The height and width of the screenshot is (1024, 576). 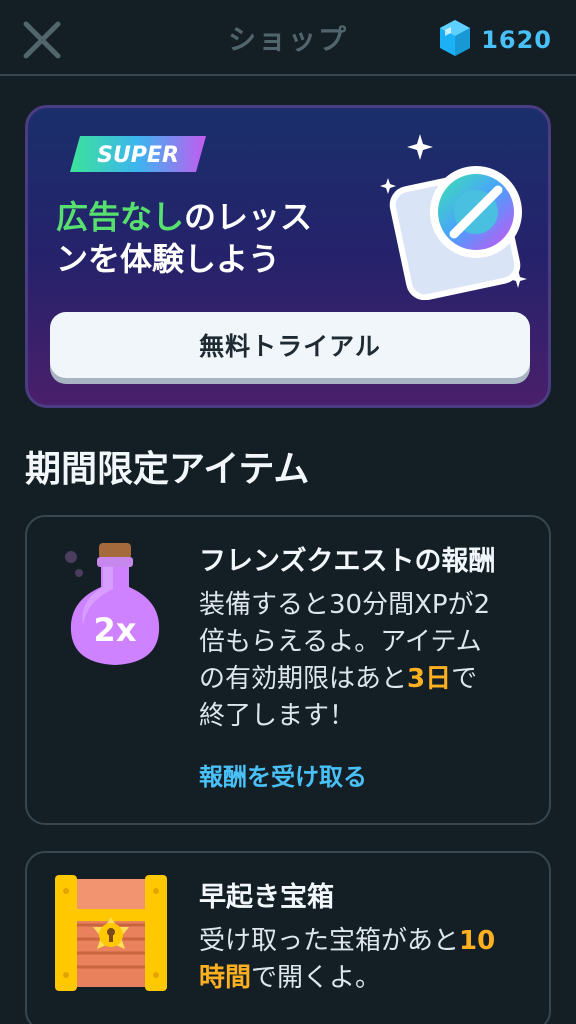 I want to click on treasure-chest-icon, so click(x=111, y=935).